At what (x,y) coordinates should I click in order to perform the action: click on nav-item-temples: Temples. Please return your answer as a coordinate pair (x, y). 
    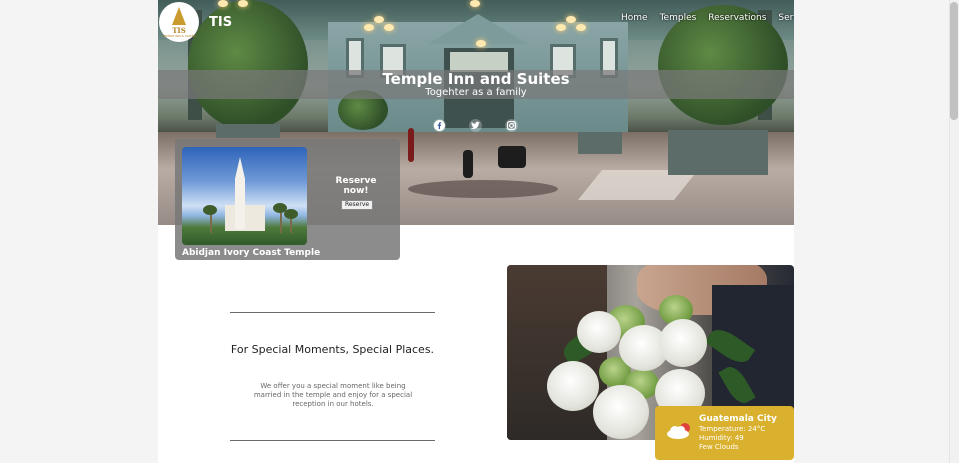
    Looking at the image, I should click on (678, 18).